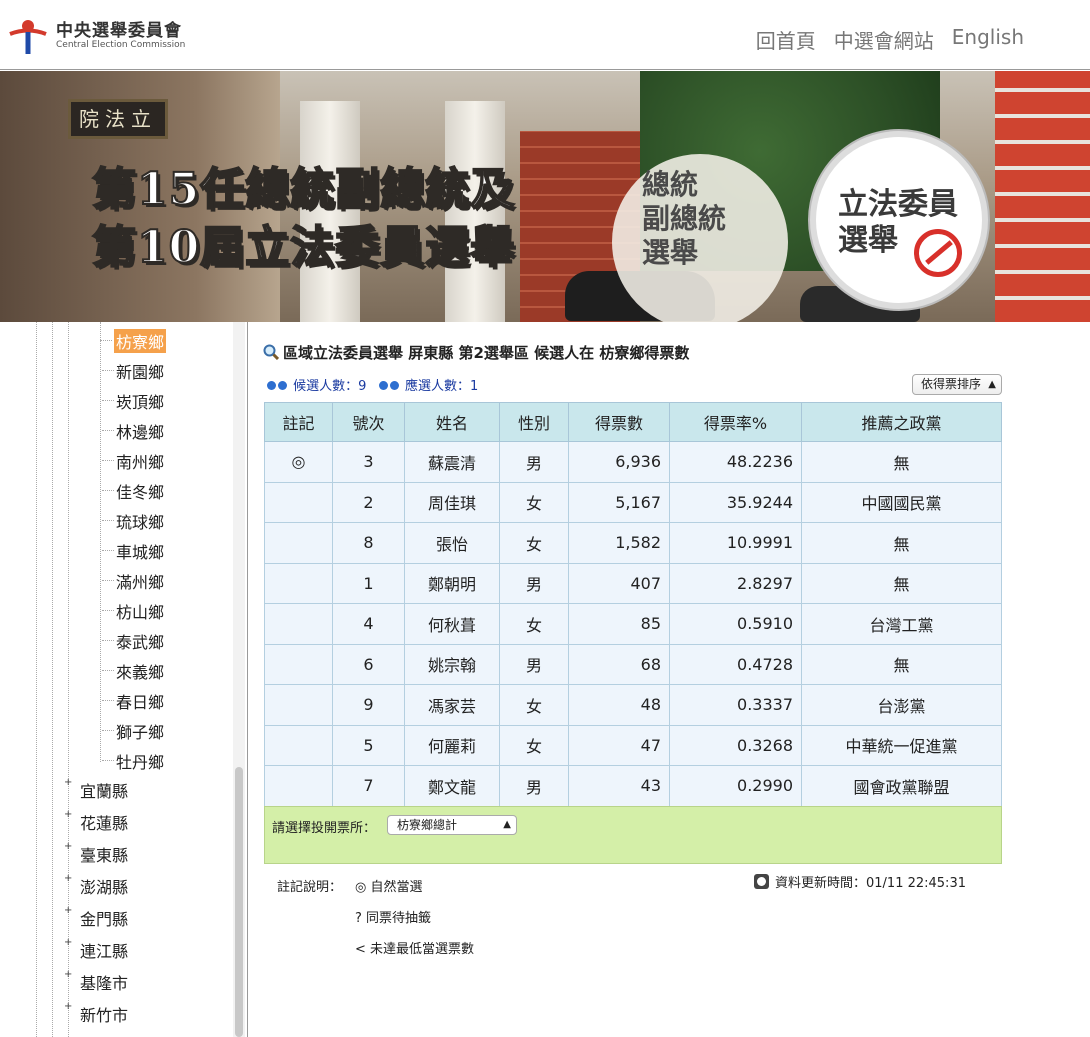 This screenshot has height=1037, width=1090. I want to click on sidebar-county-label: 花蓮縣, so click(104, 823).